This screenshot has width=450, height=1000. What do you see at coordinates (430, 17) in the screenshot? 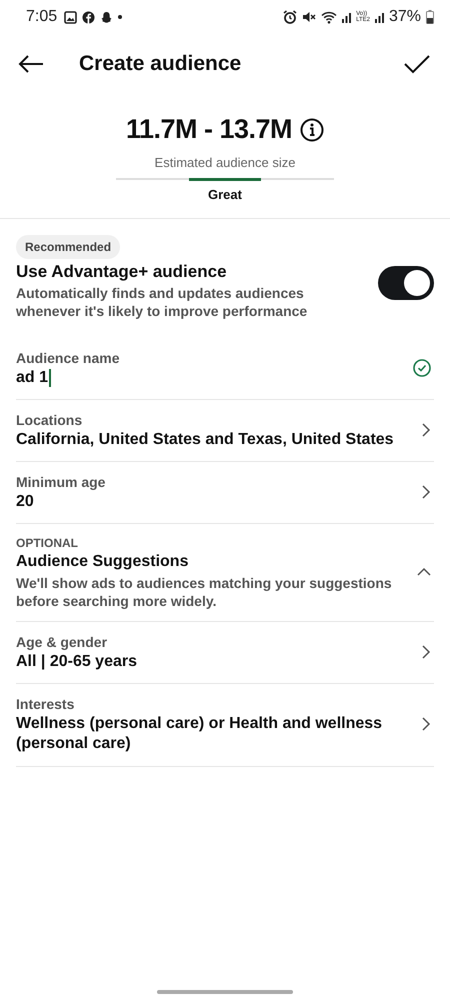
I see `battery-icon` at bounding box center [430, 17].